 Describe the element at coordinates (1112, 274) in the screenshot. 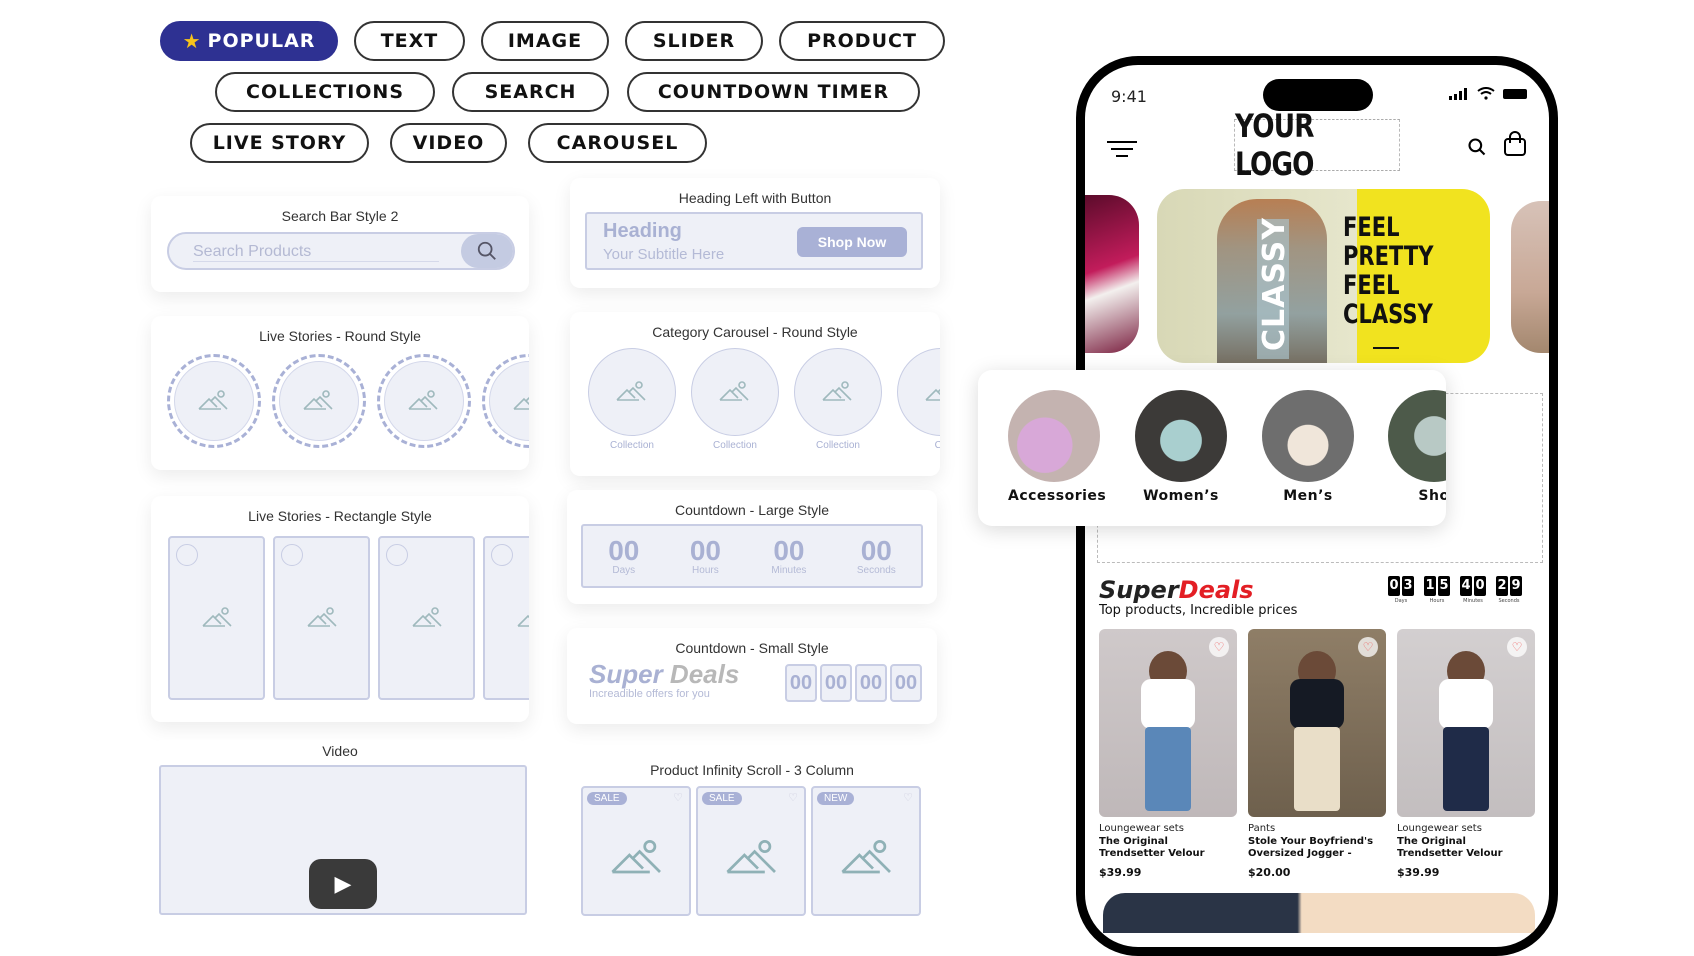

I see `banner-slide-prev` at that location.